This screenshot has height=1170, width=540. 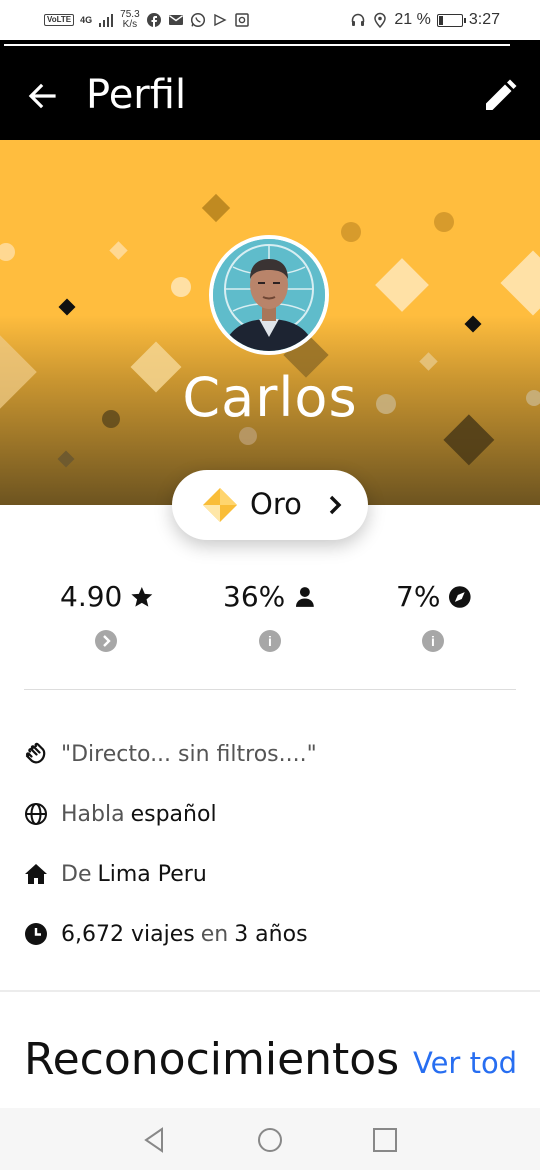 I want to click on wave-hand-icon, so click(x=35, y=753).